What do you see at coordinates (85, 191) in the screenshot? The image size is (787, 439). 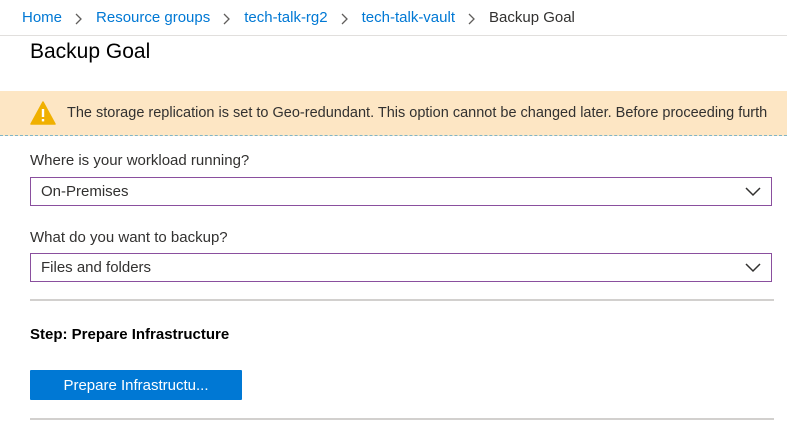 I see `workload-select-value: On-Premises` at bounding box center [85, 191].